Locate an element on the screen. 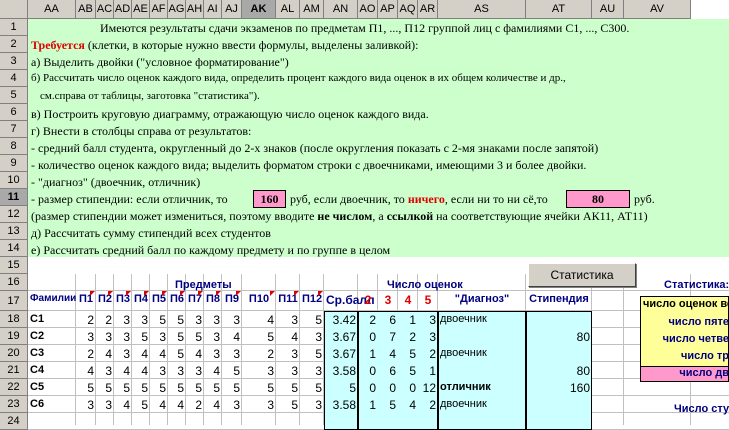  column-header-av: AV is located at coordinates (657, 9).